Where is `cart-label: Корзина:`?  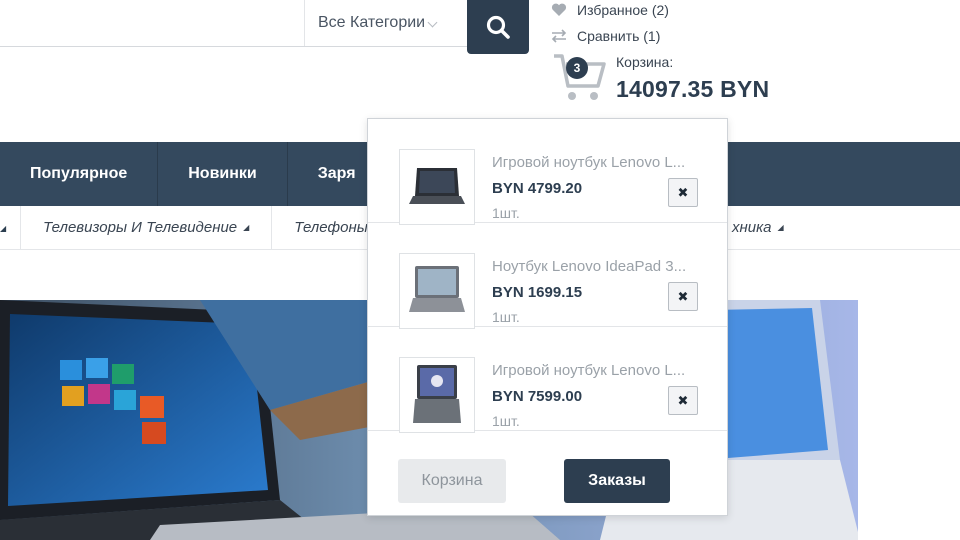 cart-label: Корзина: is located at coordinates (645, 62).